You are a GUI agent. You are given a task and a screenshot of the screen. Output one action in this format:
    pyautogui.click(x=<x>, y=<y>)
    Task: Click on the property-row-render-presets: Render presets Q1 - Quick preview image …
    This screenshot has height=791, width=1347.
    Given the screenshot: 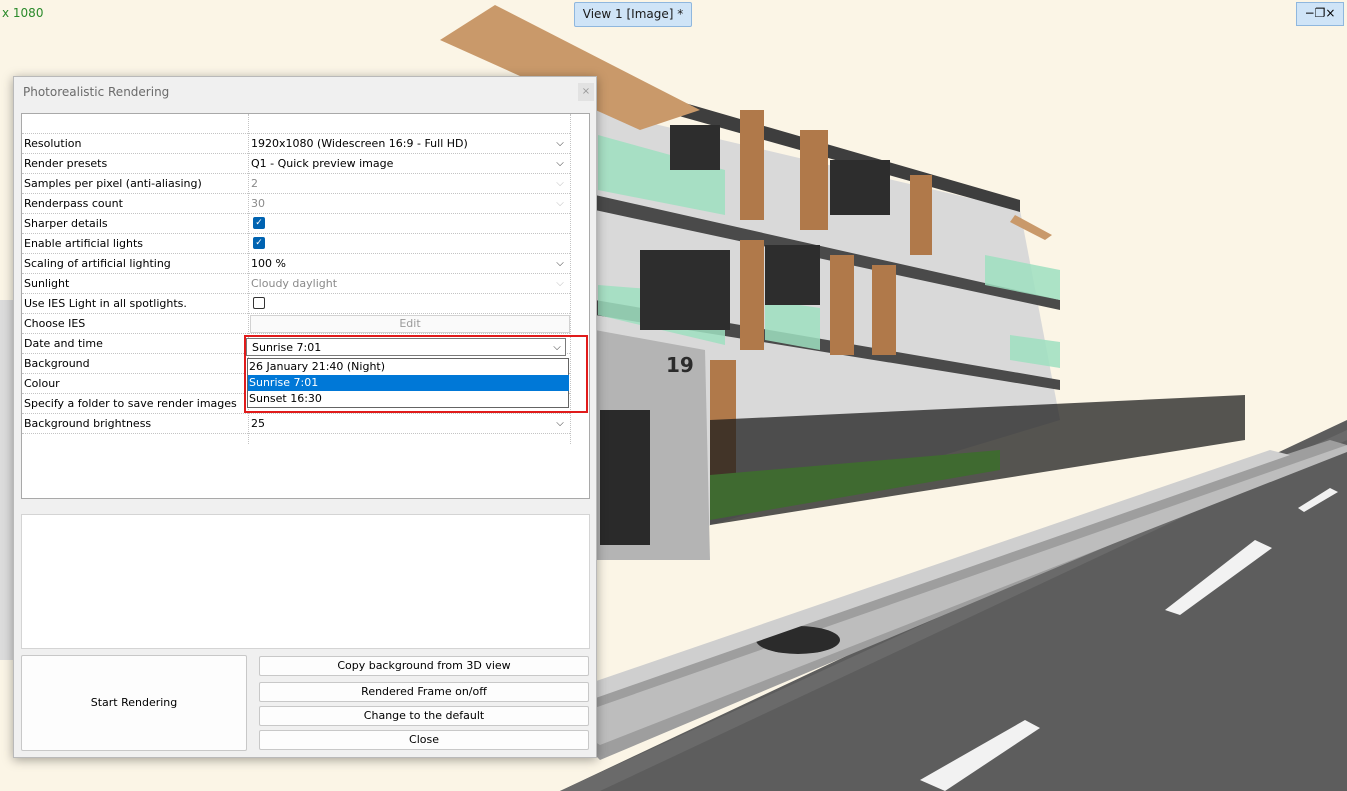 What is the action you would take?
    pyautogui.click(x=296, y=164)
    